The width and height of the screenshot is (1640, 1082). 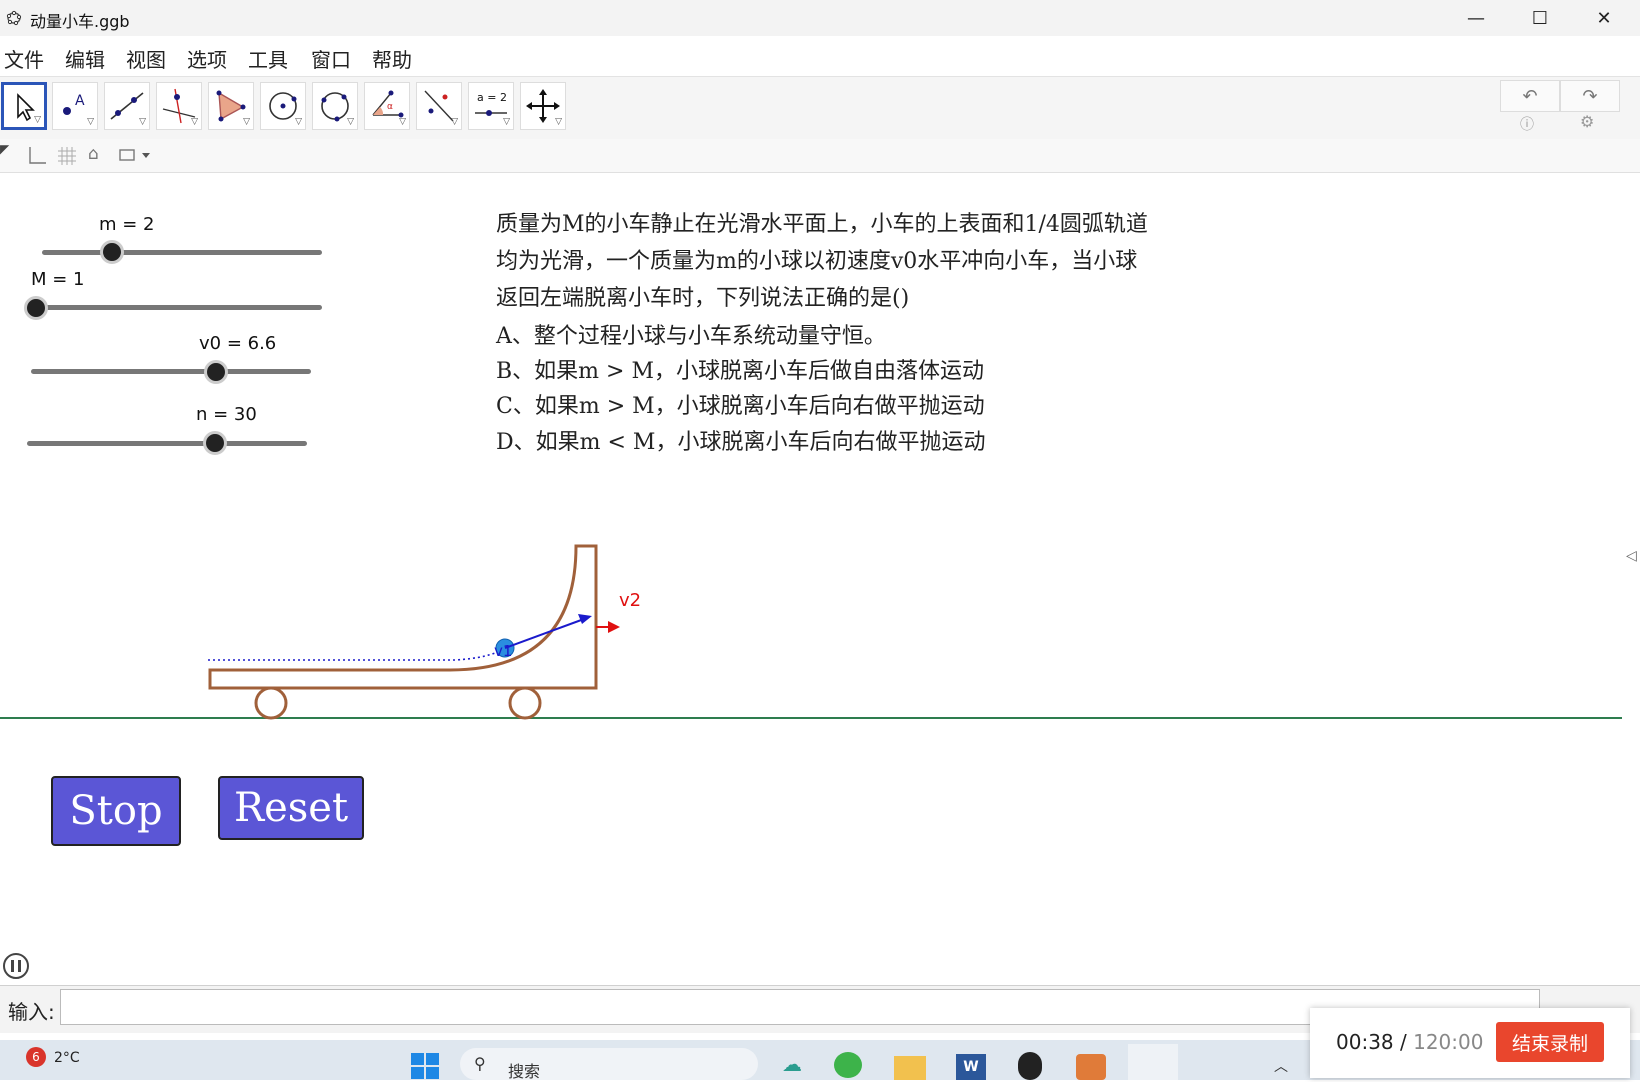 I want to click on maximize-button: ☐, so click(x=1540, y=18).